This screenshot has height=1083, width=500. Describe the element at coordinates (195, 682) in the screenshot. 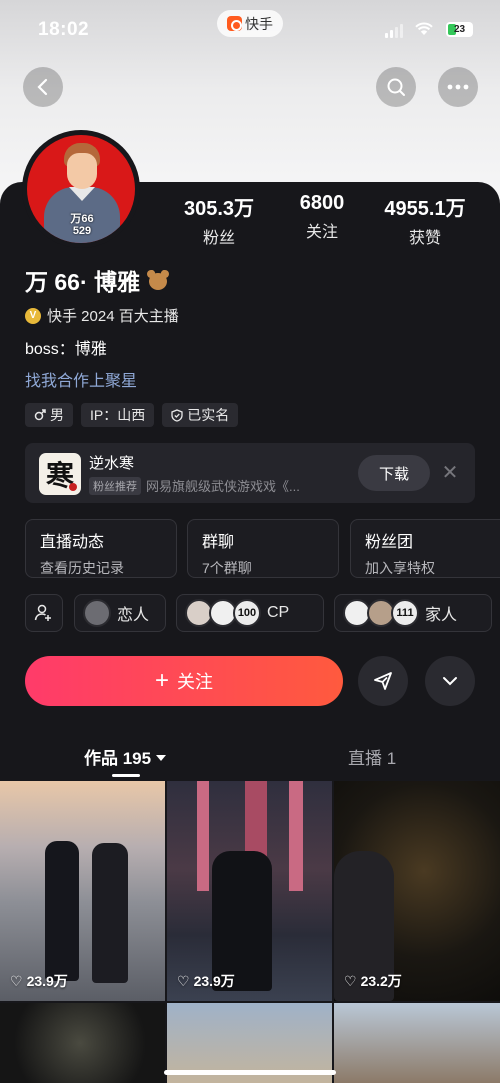

I see `follow-label: 关注` at that location.